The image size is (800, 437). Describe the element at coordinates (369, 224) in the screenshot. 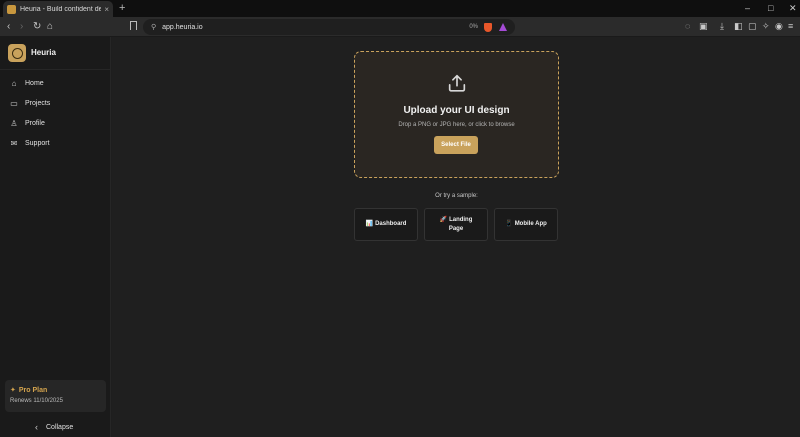

I see `chart-icon: 📊` at that location.